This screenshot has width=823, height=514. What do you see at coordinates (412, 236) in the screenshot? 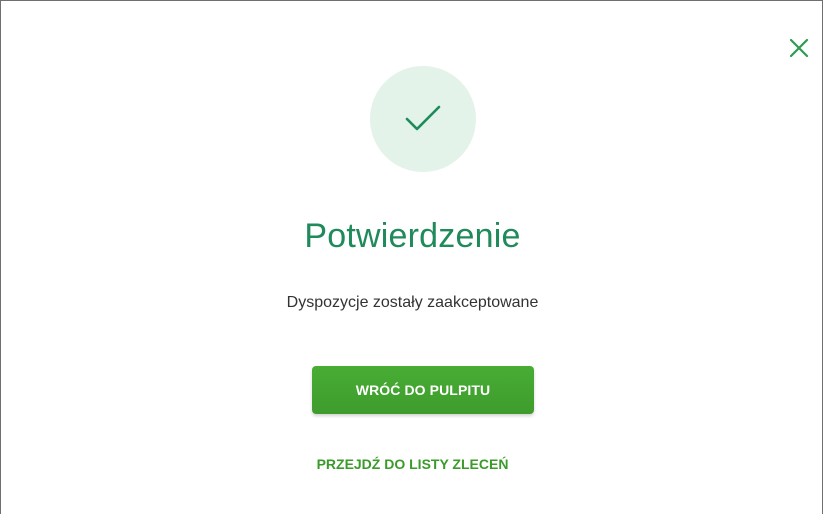
I see `dialog-title: Potwierdzenie` at bounding box center [412, 236].